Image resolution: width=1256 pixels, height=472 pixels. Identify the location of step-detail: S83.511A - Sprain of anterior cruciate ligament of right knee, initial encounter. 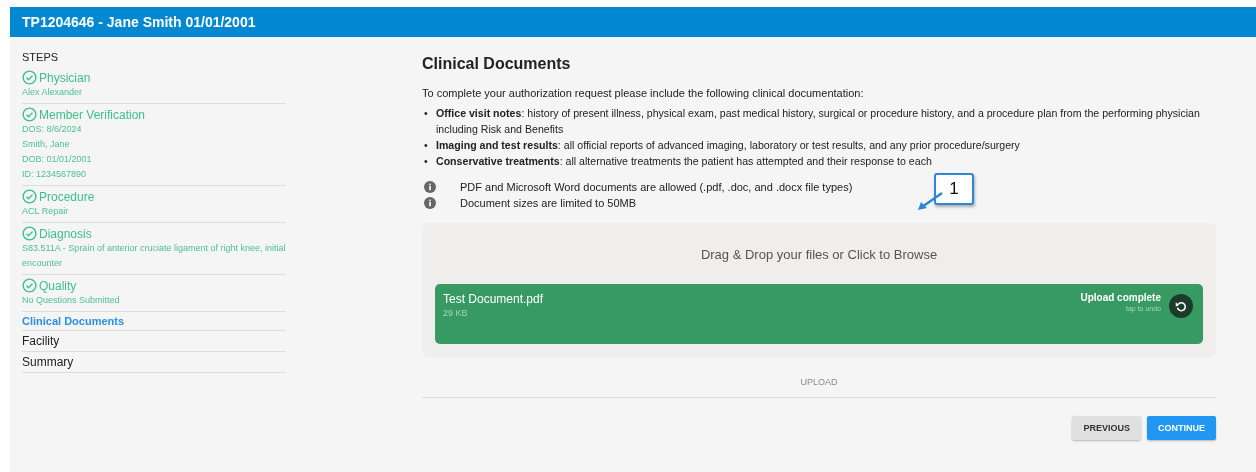
(154, 256).